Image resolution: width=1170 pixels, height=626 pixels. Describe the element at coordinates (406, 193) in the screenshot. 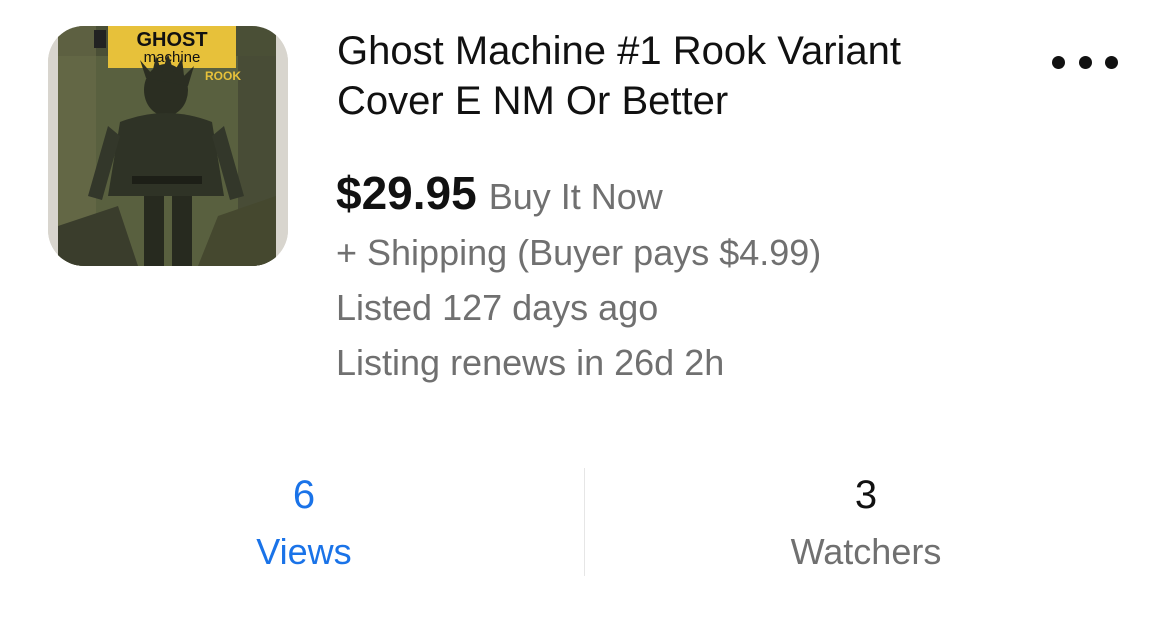

I see `listing-price: $29.95` at that location.